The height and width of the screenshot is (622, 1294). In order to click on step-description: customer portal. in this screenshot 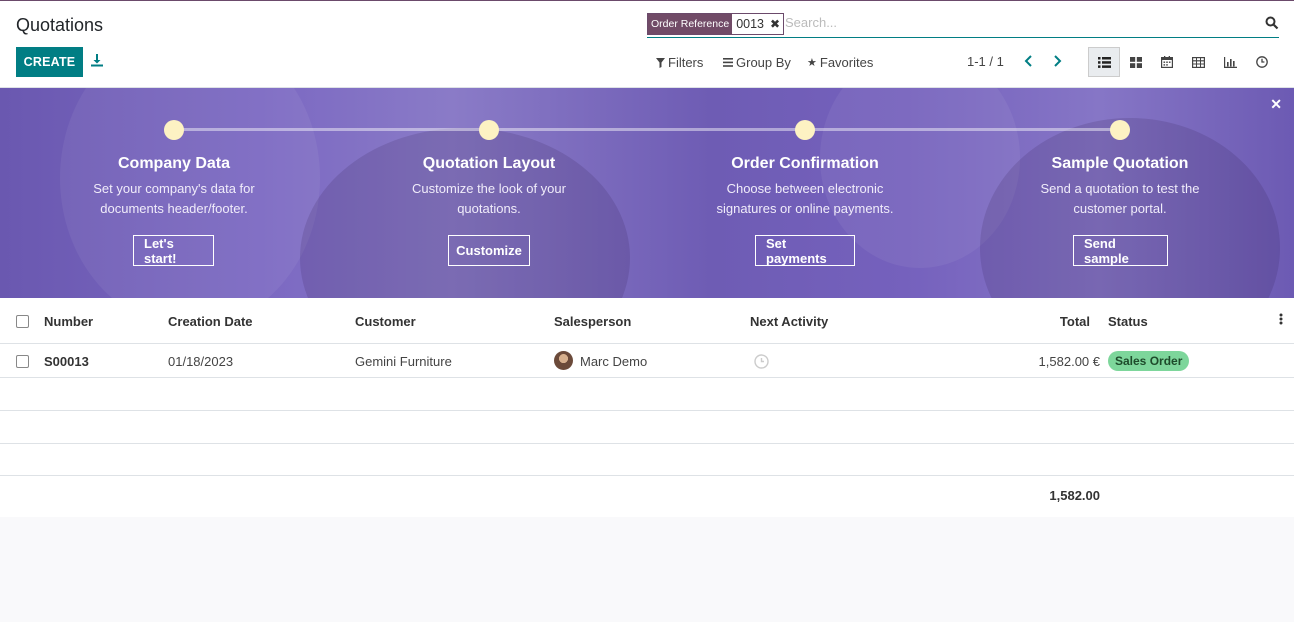, I will do `click(1120, 208)`.